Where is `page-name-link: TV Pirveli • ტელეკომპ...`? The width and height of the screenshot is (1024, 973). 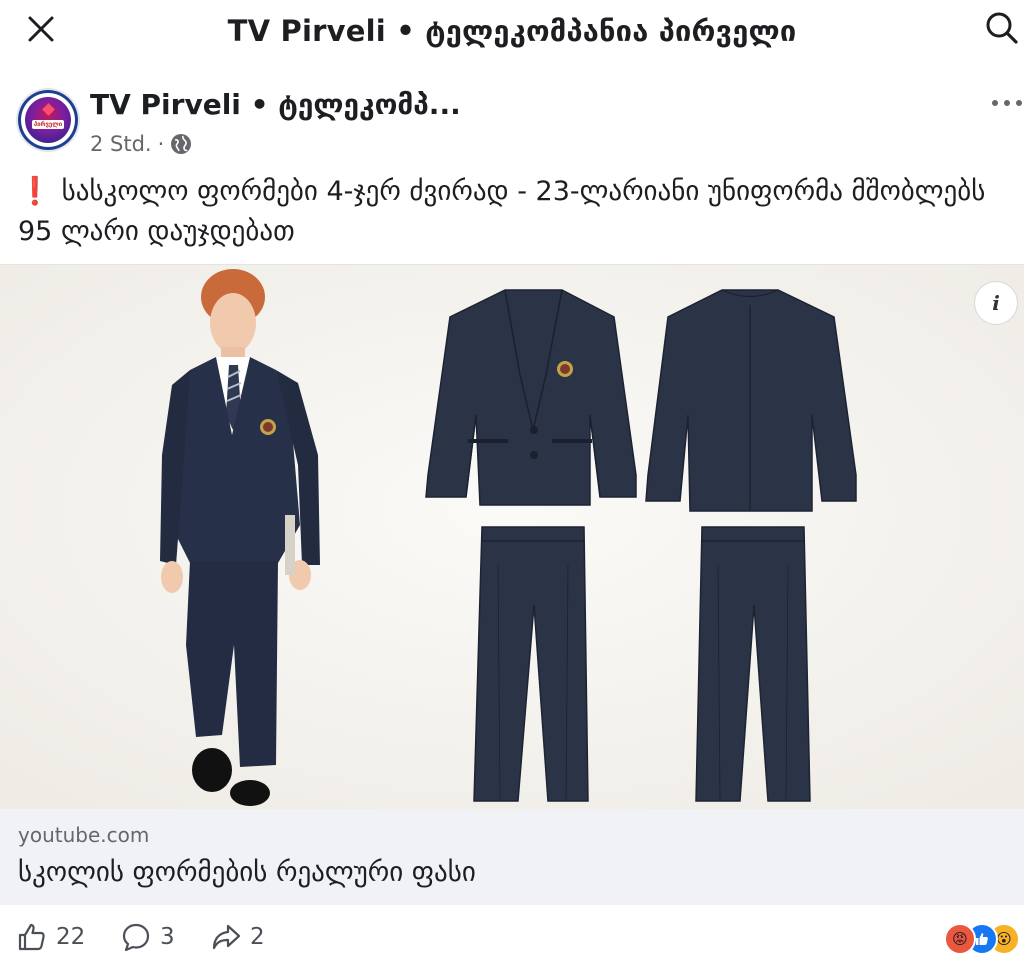
page-name-link: TV Pirveli • ტელეკომპ... is located at coordinates (275, 104).